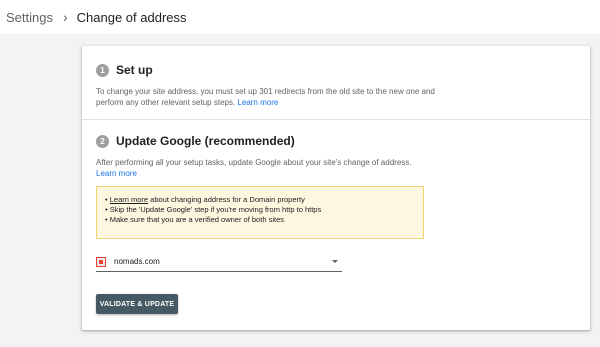 This screenshot has width=600, height=347. What do you see at coordinates (137, 304) in the screenshot?
I see `validate-update-button: VALIDATE & UPDATE` at bounding box center [137, 304].